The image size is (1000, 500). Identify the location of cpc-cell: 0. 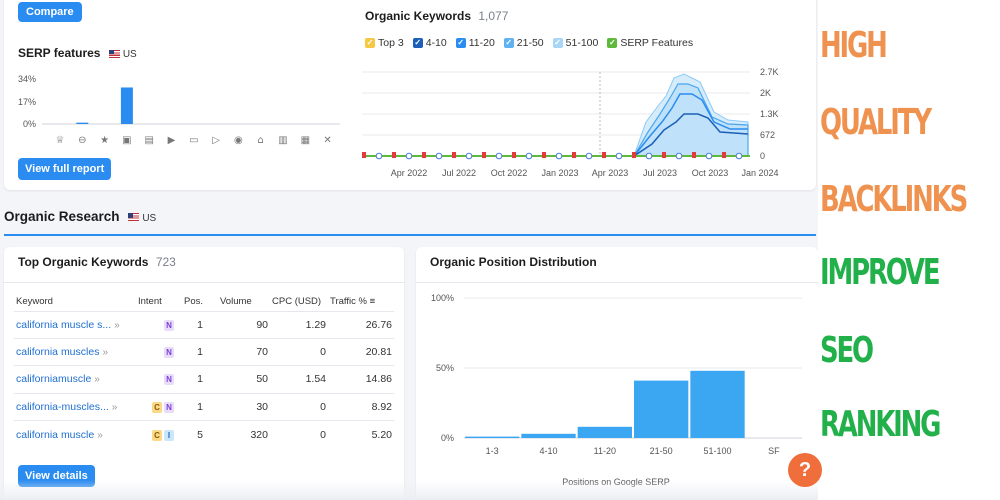
(299, 351).